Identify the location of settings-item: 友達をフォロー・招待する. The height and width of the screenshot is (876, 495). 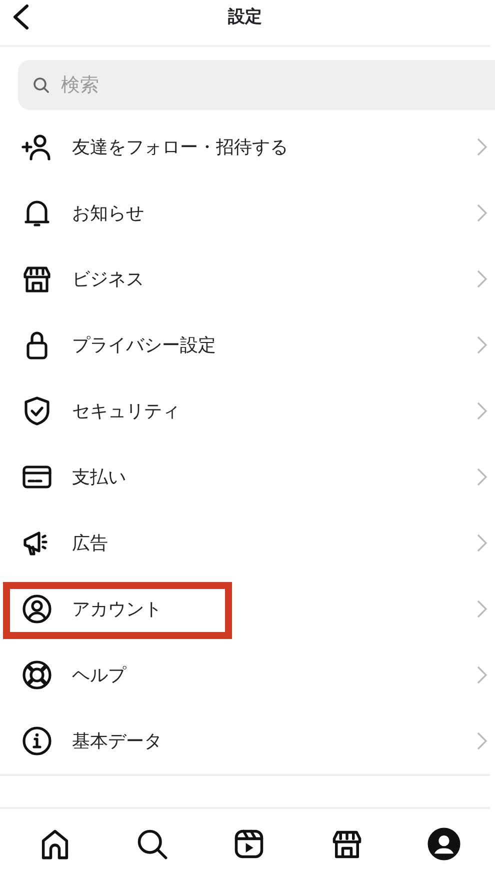
(247, 147).